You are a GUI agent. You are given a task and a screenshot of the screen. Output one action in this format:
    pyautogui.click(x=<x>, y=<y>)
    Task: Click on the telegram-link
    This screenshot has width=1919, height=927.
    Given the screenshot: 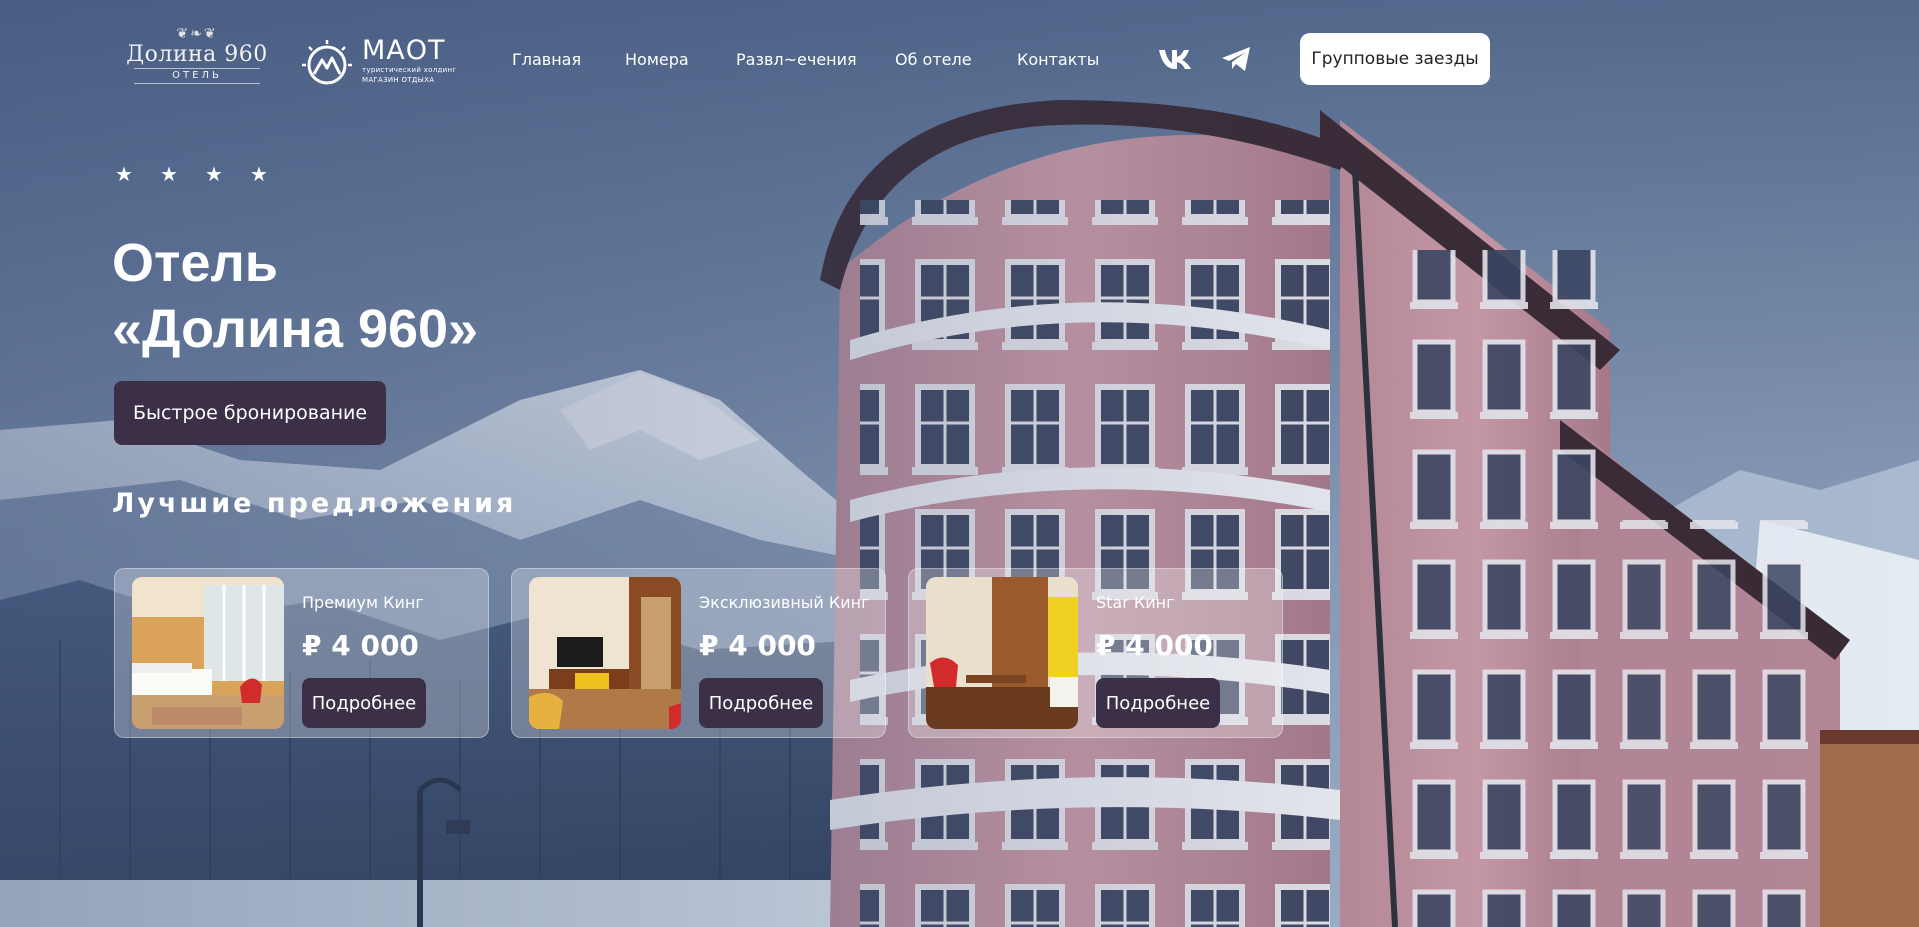 What is the action you would take?
    pyautogui.click(x=1237, y=61)
    